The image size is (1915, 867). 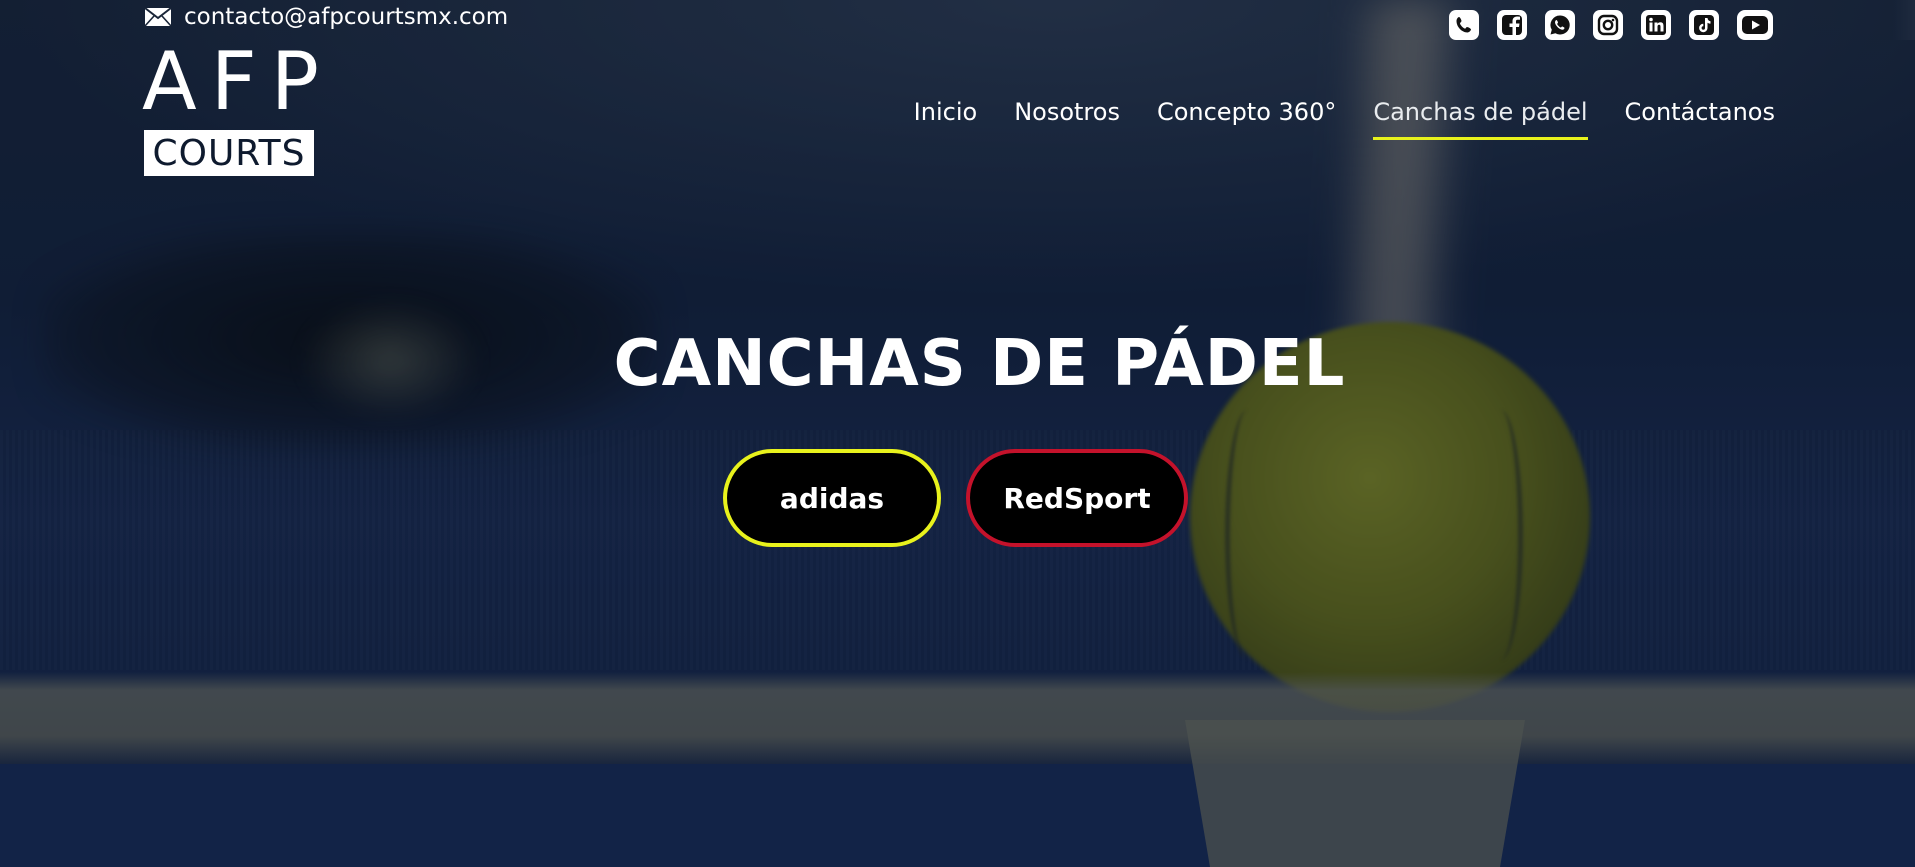 I want to click on nav-item-canchas-de-padel: Canchas de pádel, so click(x=1480, y=119).